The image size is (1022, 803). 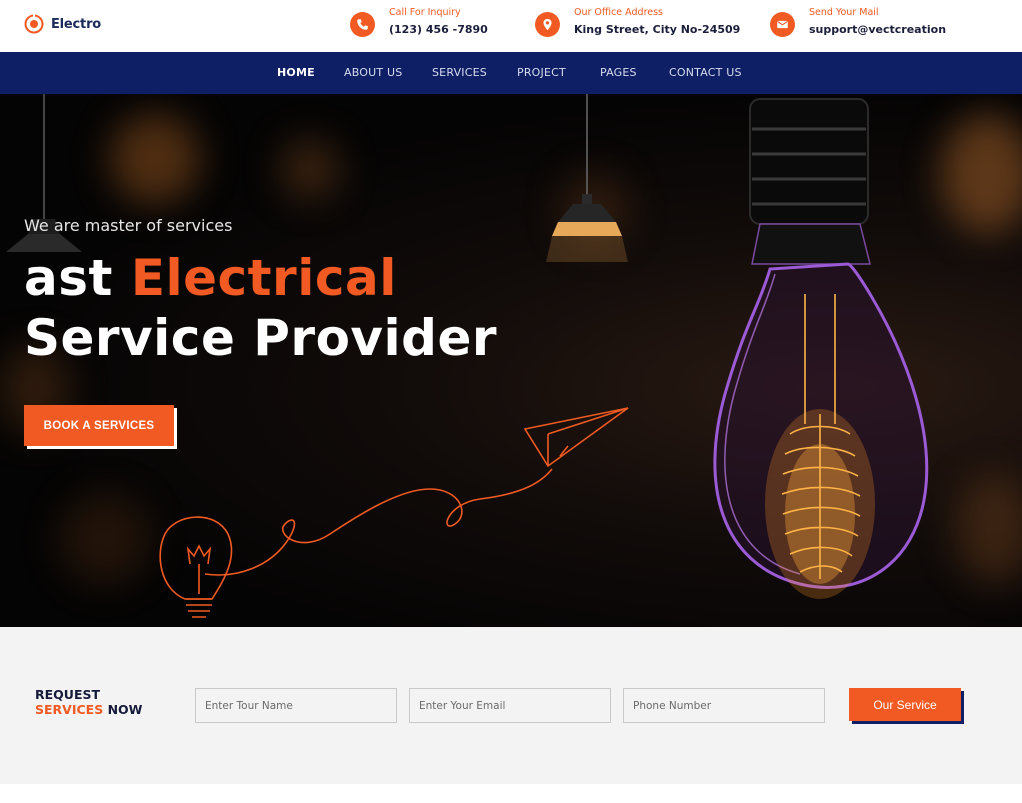 I want to click on paper-plane-doodle-icon, so click(x=394, y=512).